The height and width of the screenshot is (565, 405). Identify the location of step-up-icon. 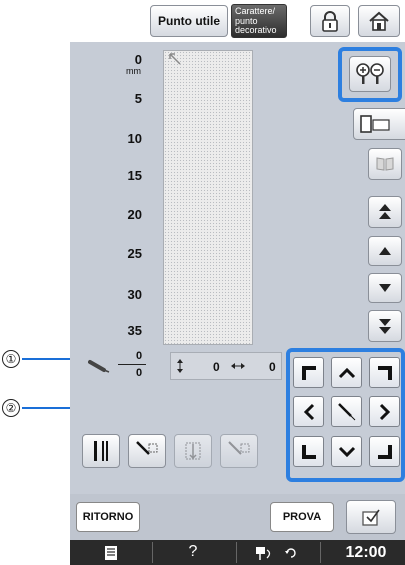
(385, 251).